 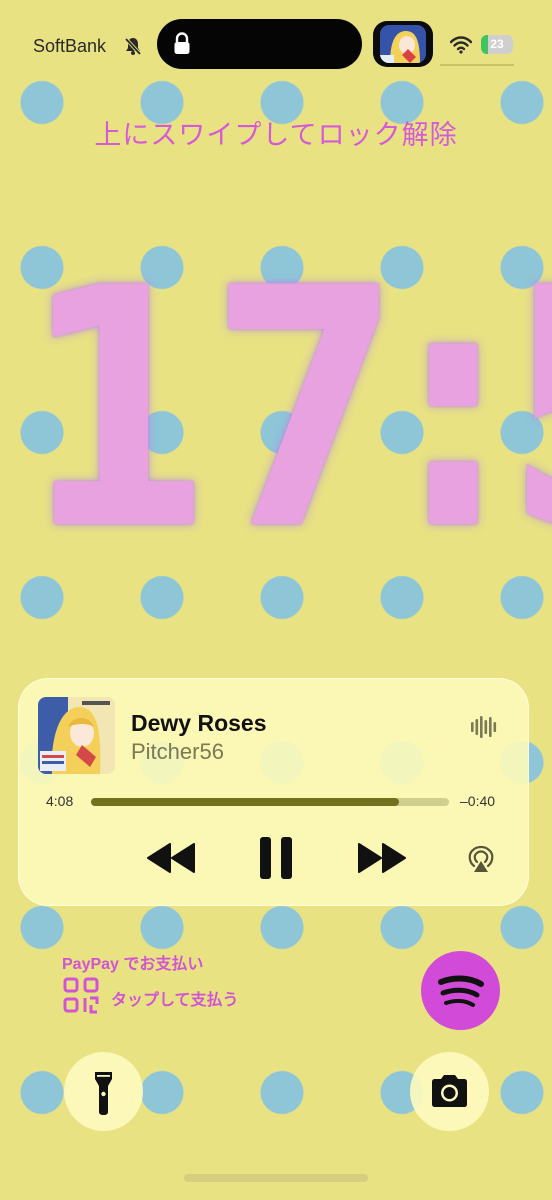 What do you see at coordinates (175, 998) in the screenshot?
I see `paypay-action: タップして支払う` at bounding box center [175, 998].